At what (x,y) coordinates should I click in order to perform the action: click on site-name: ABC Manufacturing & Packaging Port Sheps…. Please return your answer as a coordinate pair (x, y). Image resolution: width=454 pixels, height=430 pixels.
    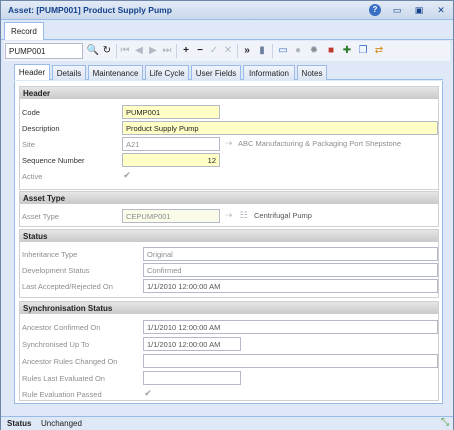
    Looking at the image, I should click on (320, 143).